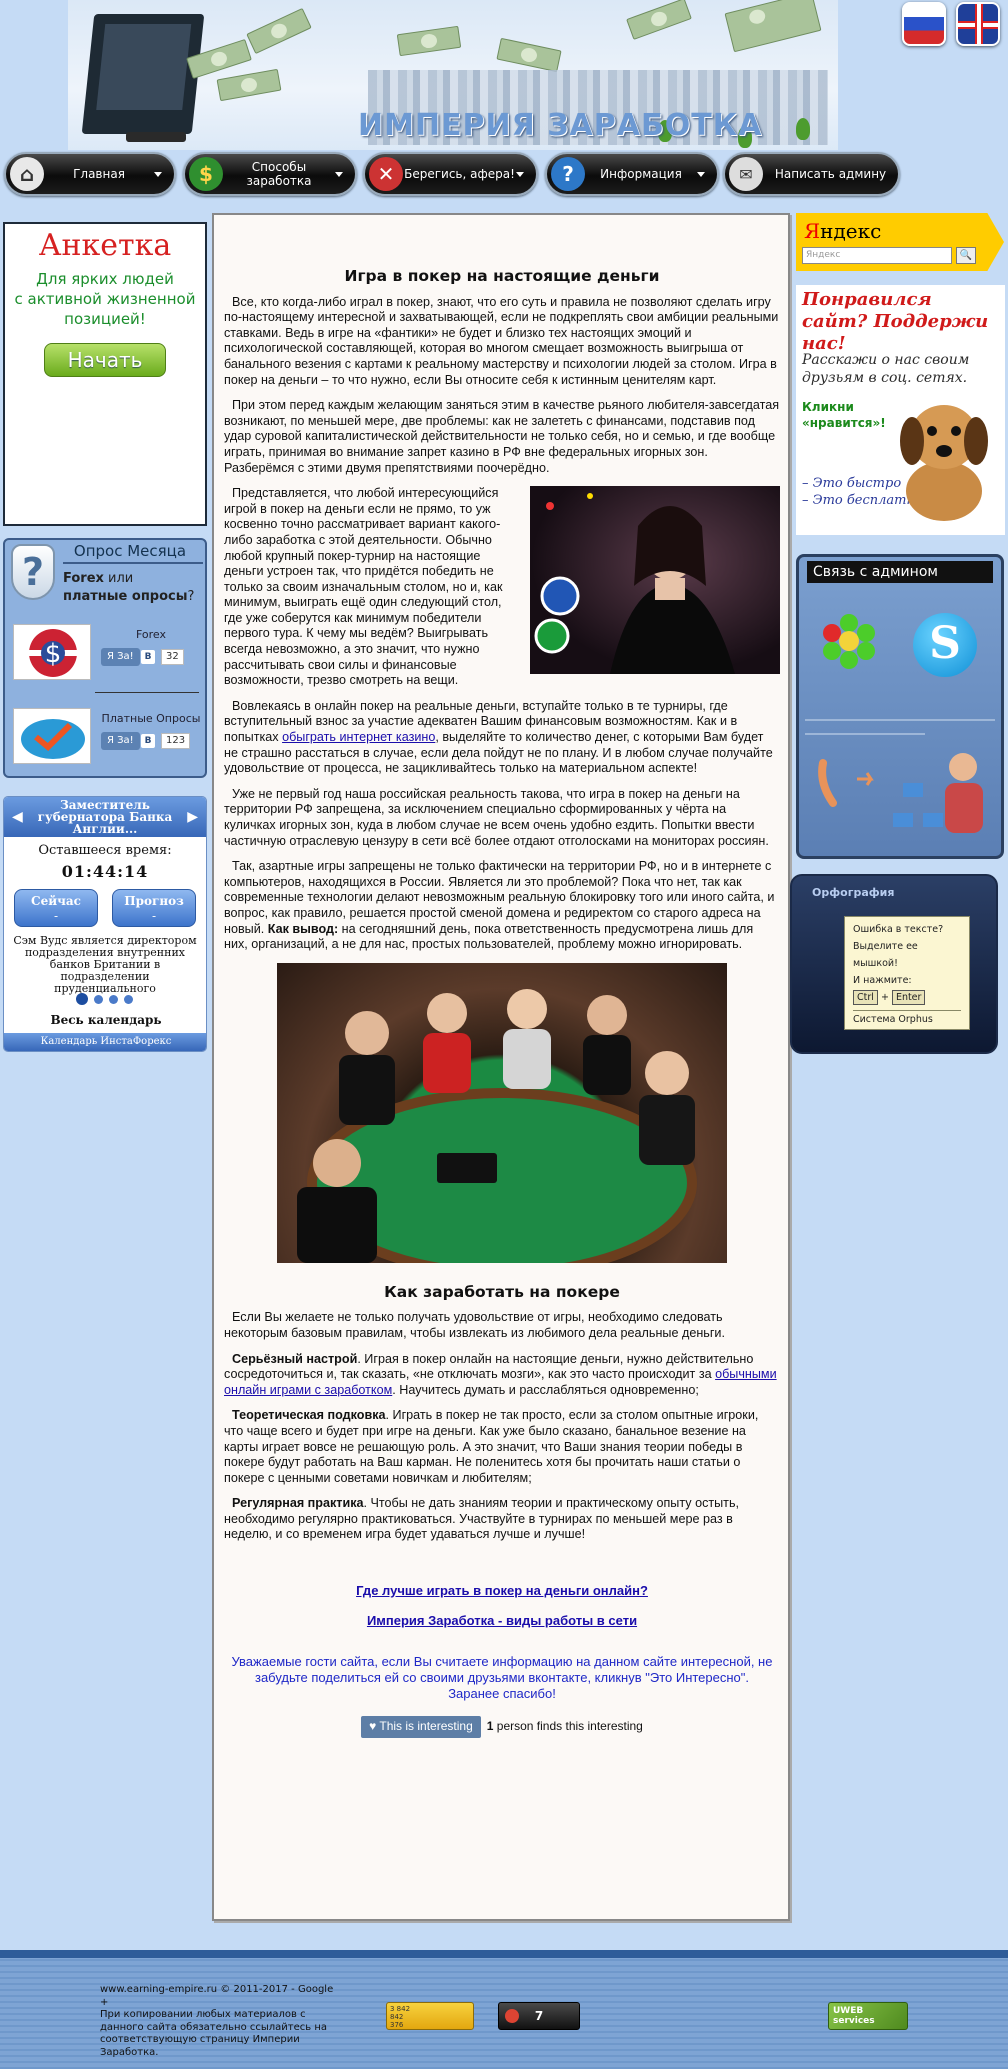 The height and width of the screenshot is (2069, 1008). Describe the element at coordinates (502, 1620) in the screenshot. I see `work-types-link: Империя Заработка - виды работы в сети` at that location.